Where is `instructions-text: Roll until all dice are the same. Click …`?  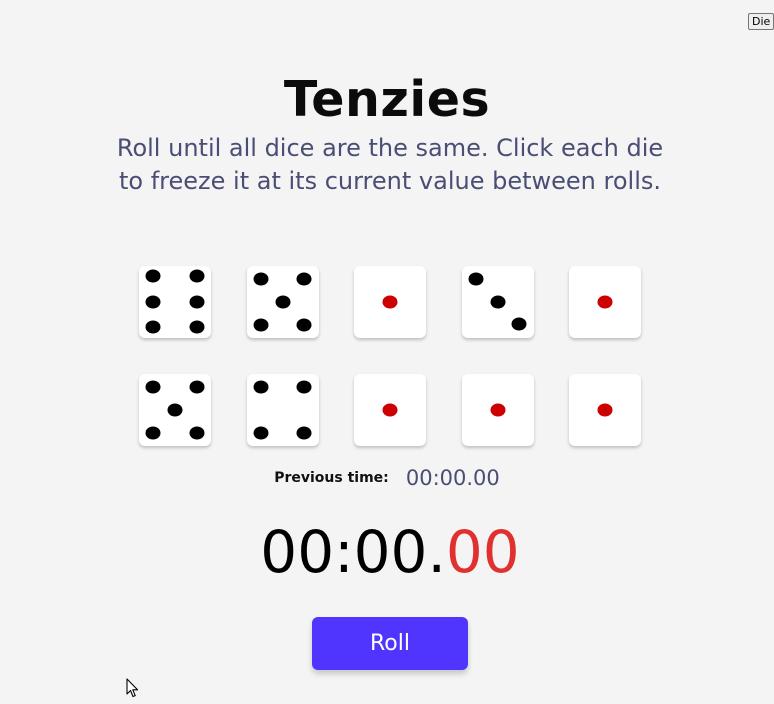
instructions-text: Roll until all dice are the same. Click … is located at coordinates (390, 164).